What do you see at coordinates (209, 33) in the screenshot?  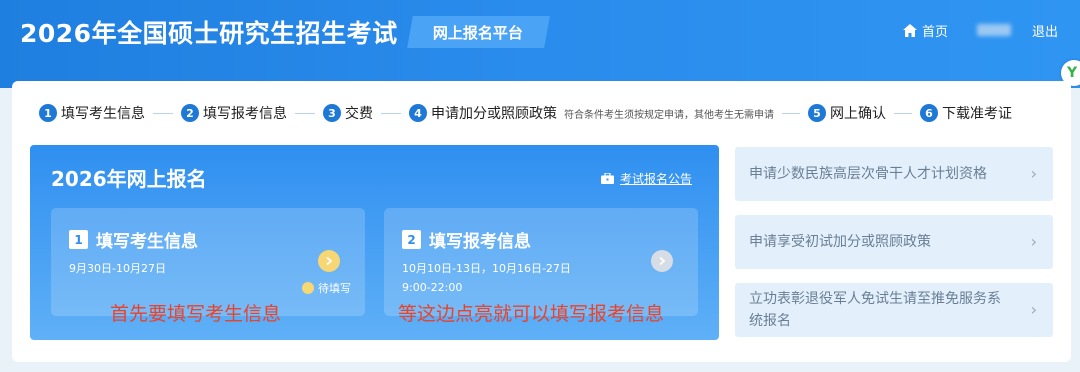 I see `site-title: 2026年全国硕士研究生招生考试` at bounding box center [209, 33].